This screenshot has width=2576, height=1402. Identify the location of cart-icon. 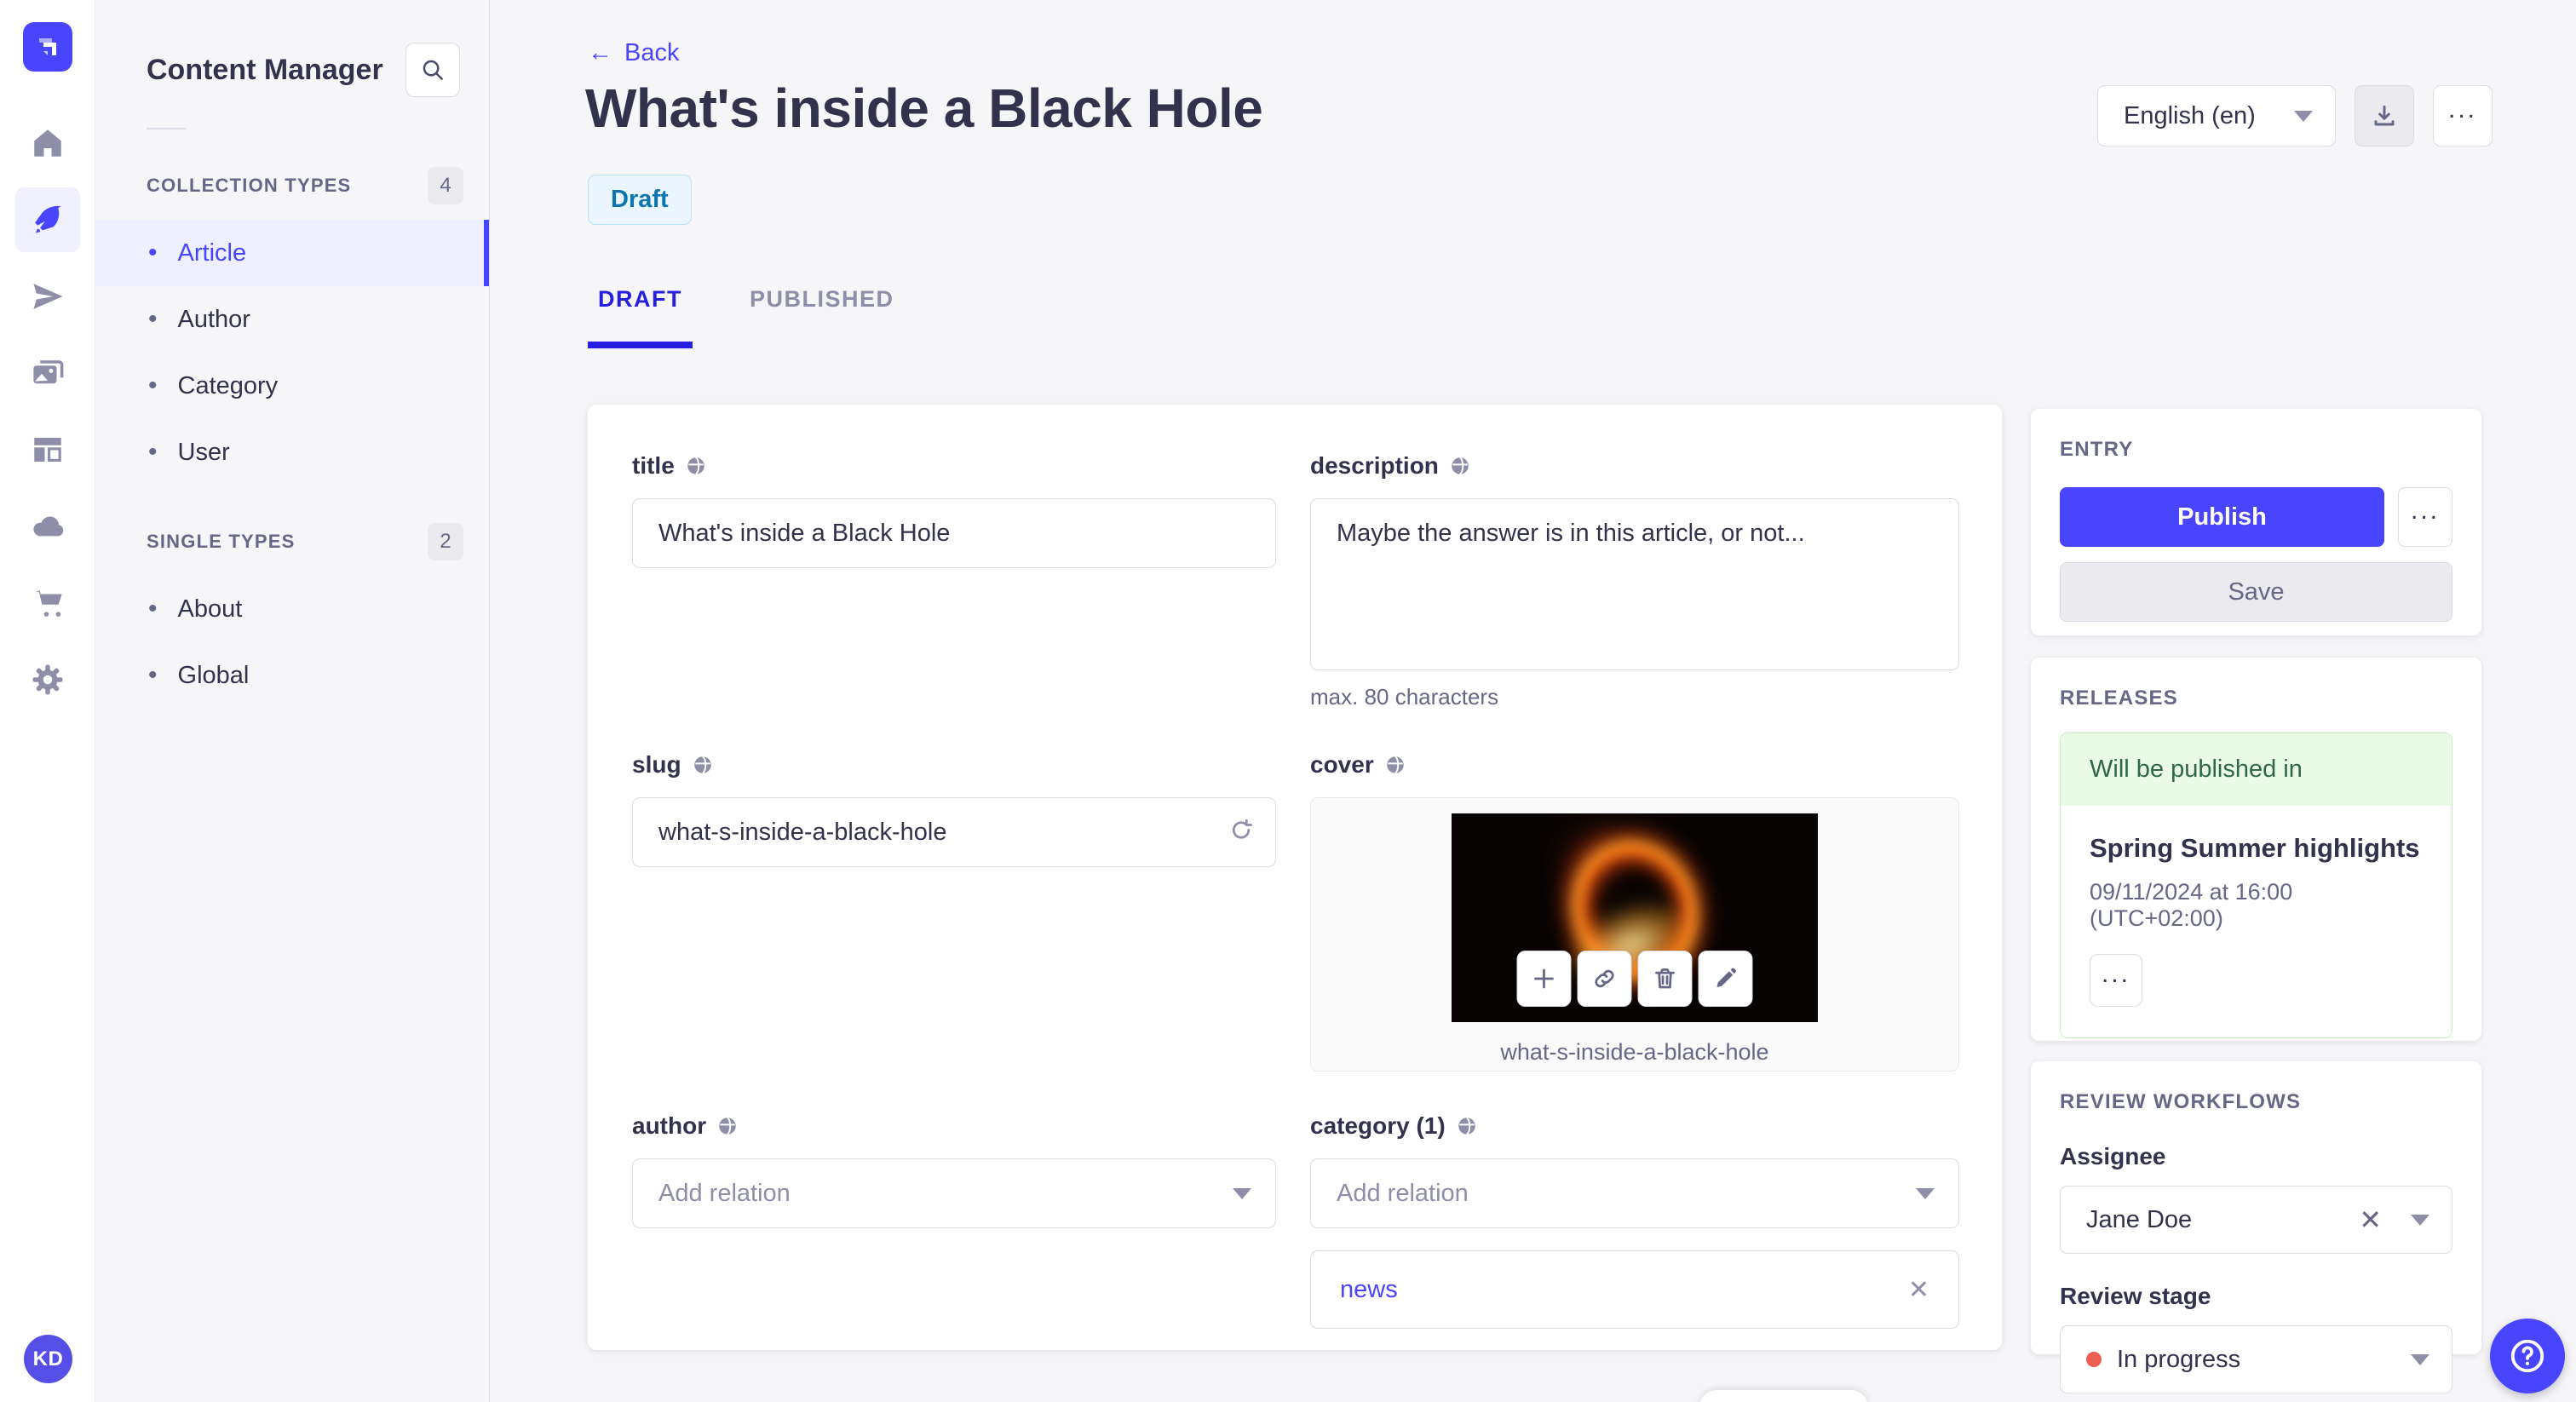
(49, 603).